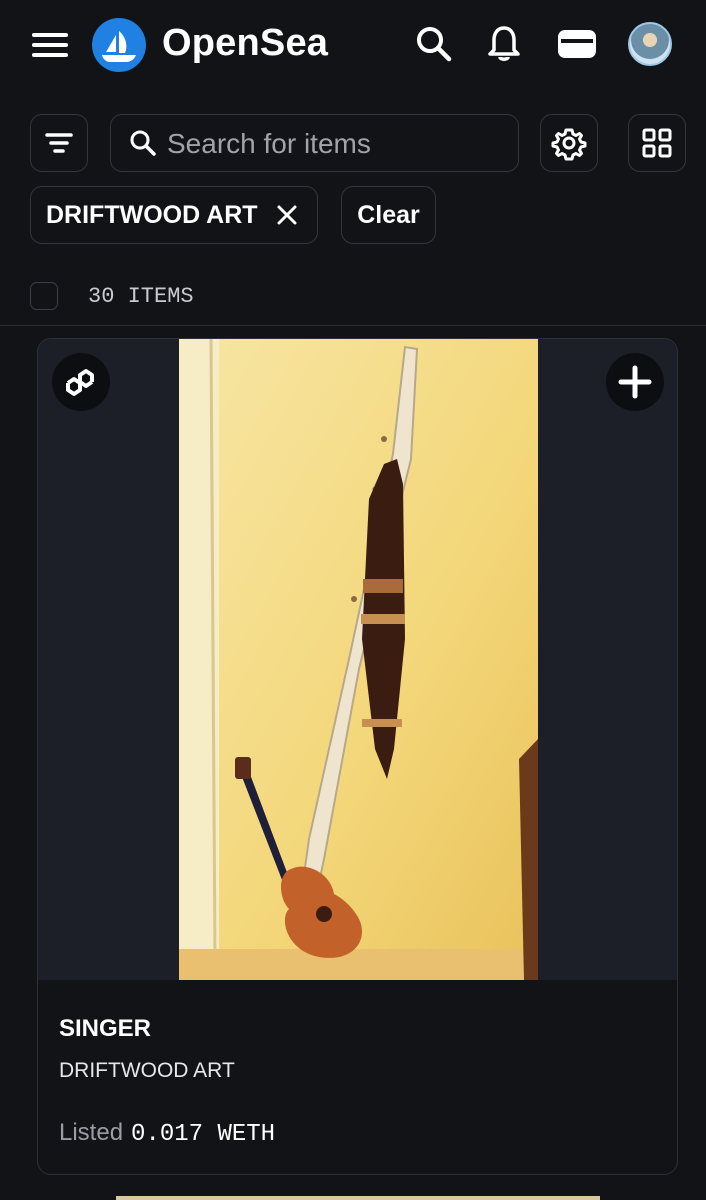  What do you see at coordinates (141, 296) in the screenshot?
I see `items-count: 30 ITEMS` at bounding box center [141, 296].